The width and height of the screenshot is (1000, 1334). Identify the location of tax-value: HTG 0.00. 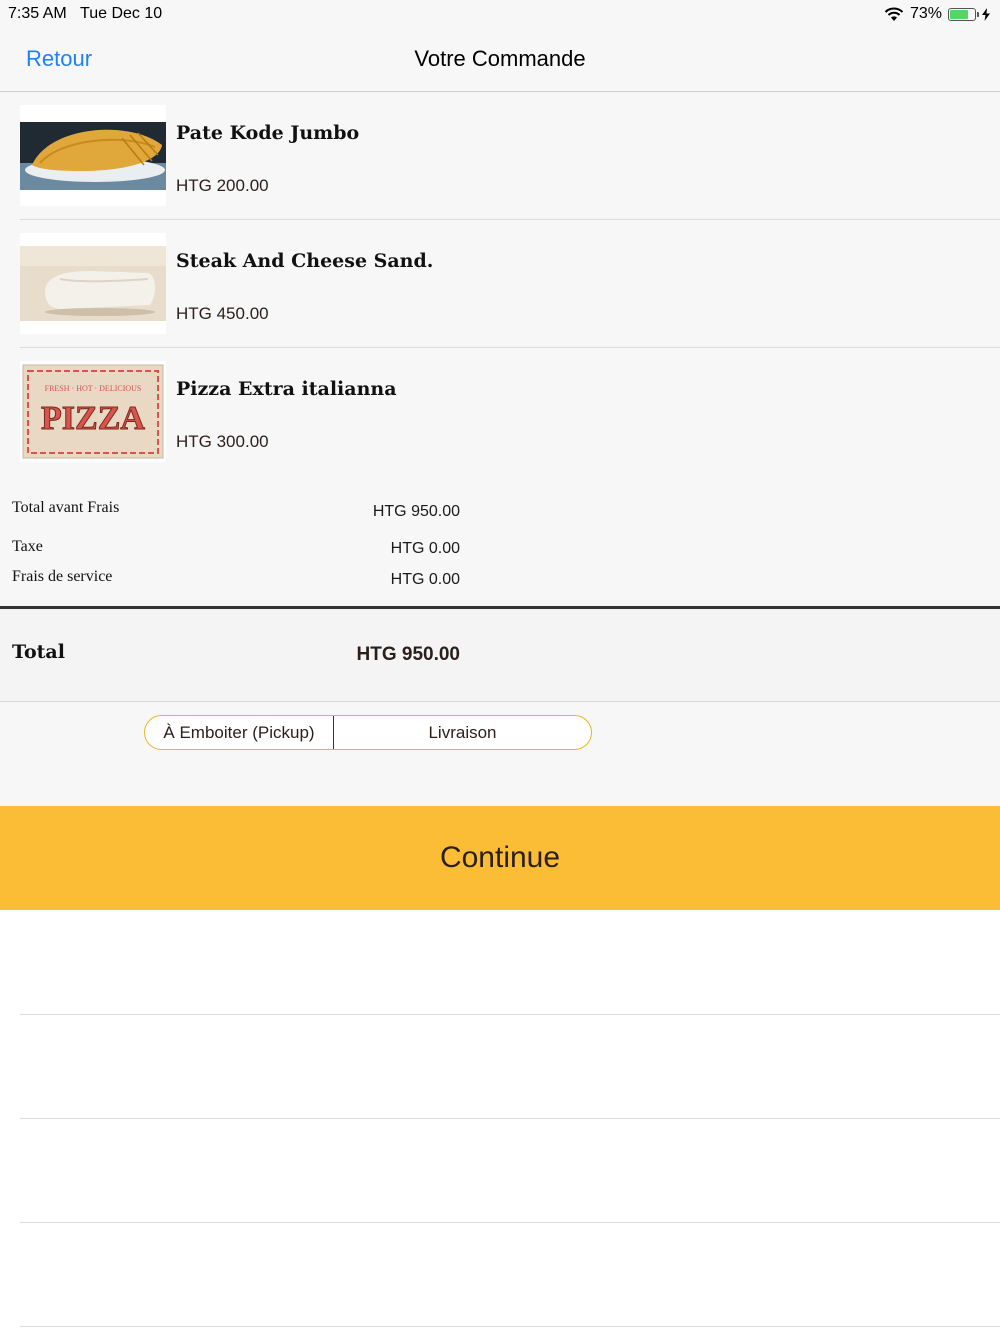
(425, 548).